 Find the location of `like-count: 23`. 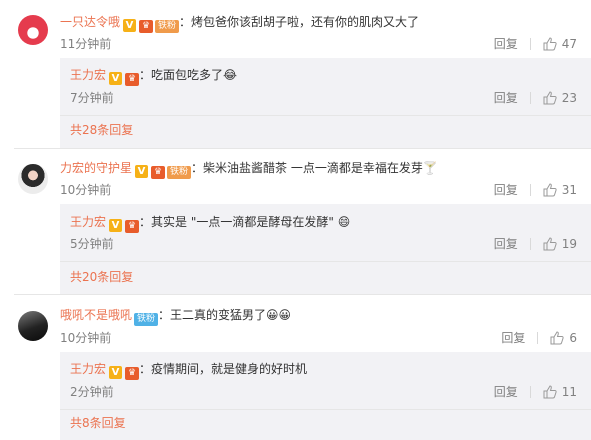

like-count: 23 is located at coordinates (569, 98).